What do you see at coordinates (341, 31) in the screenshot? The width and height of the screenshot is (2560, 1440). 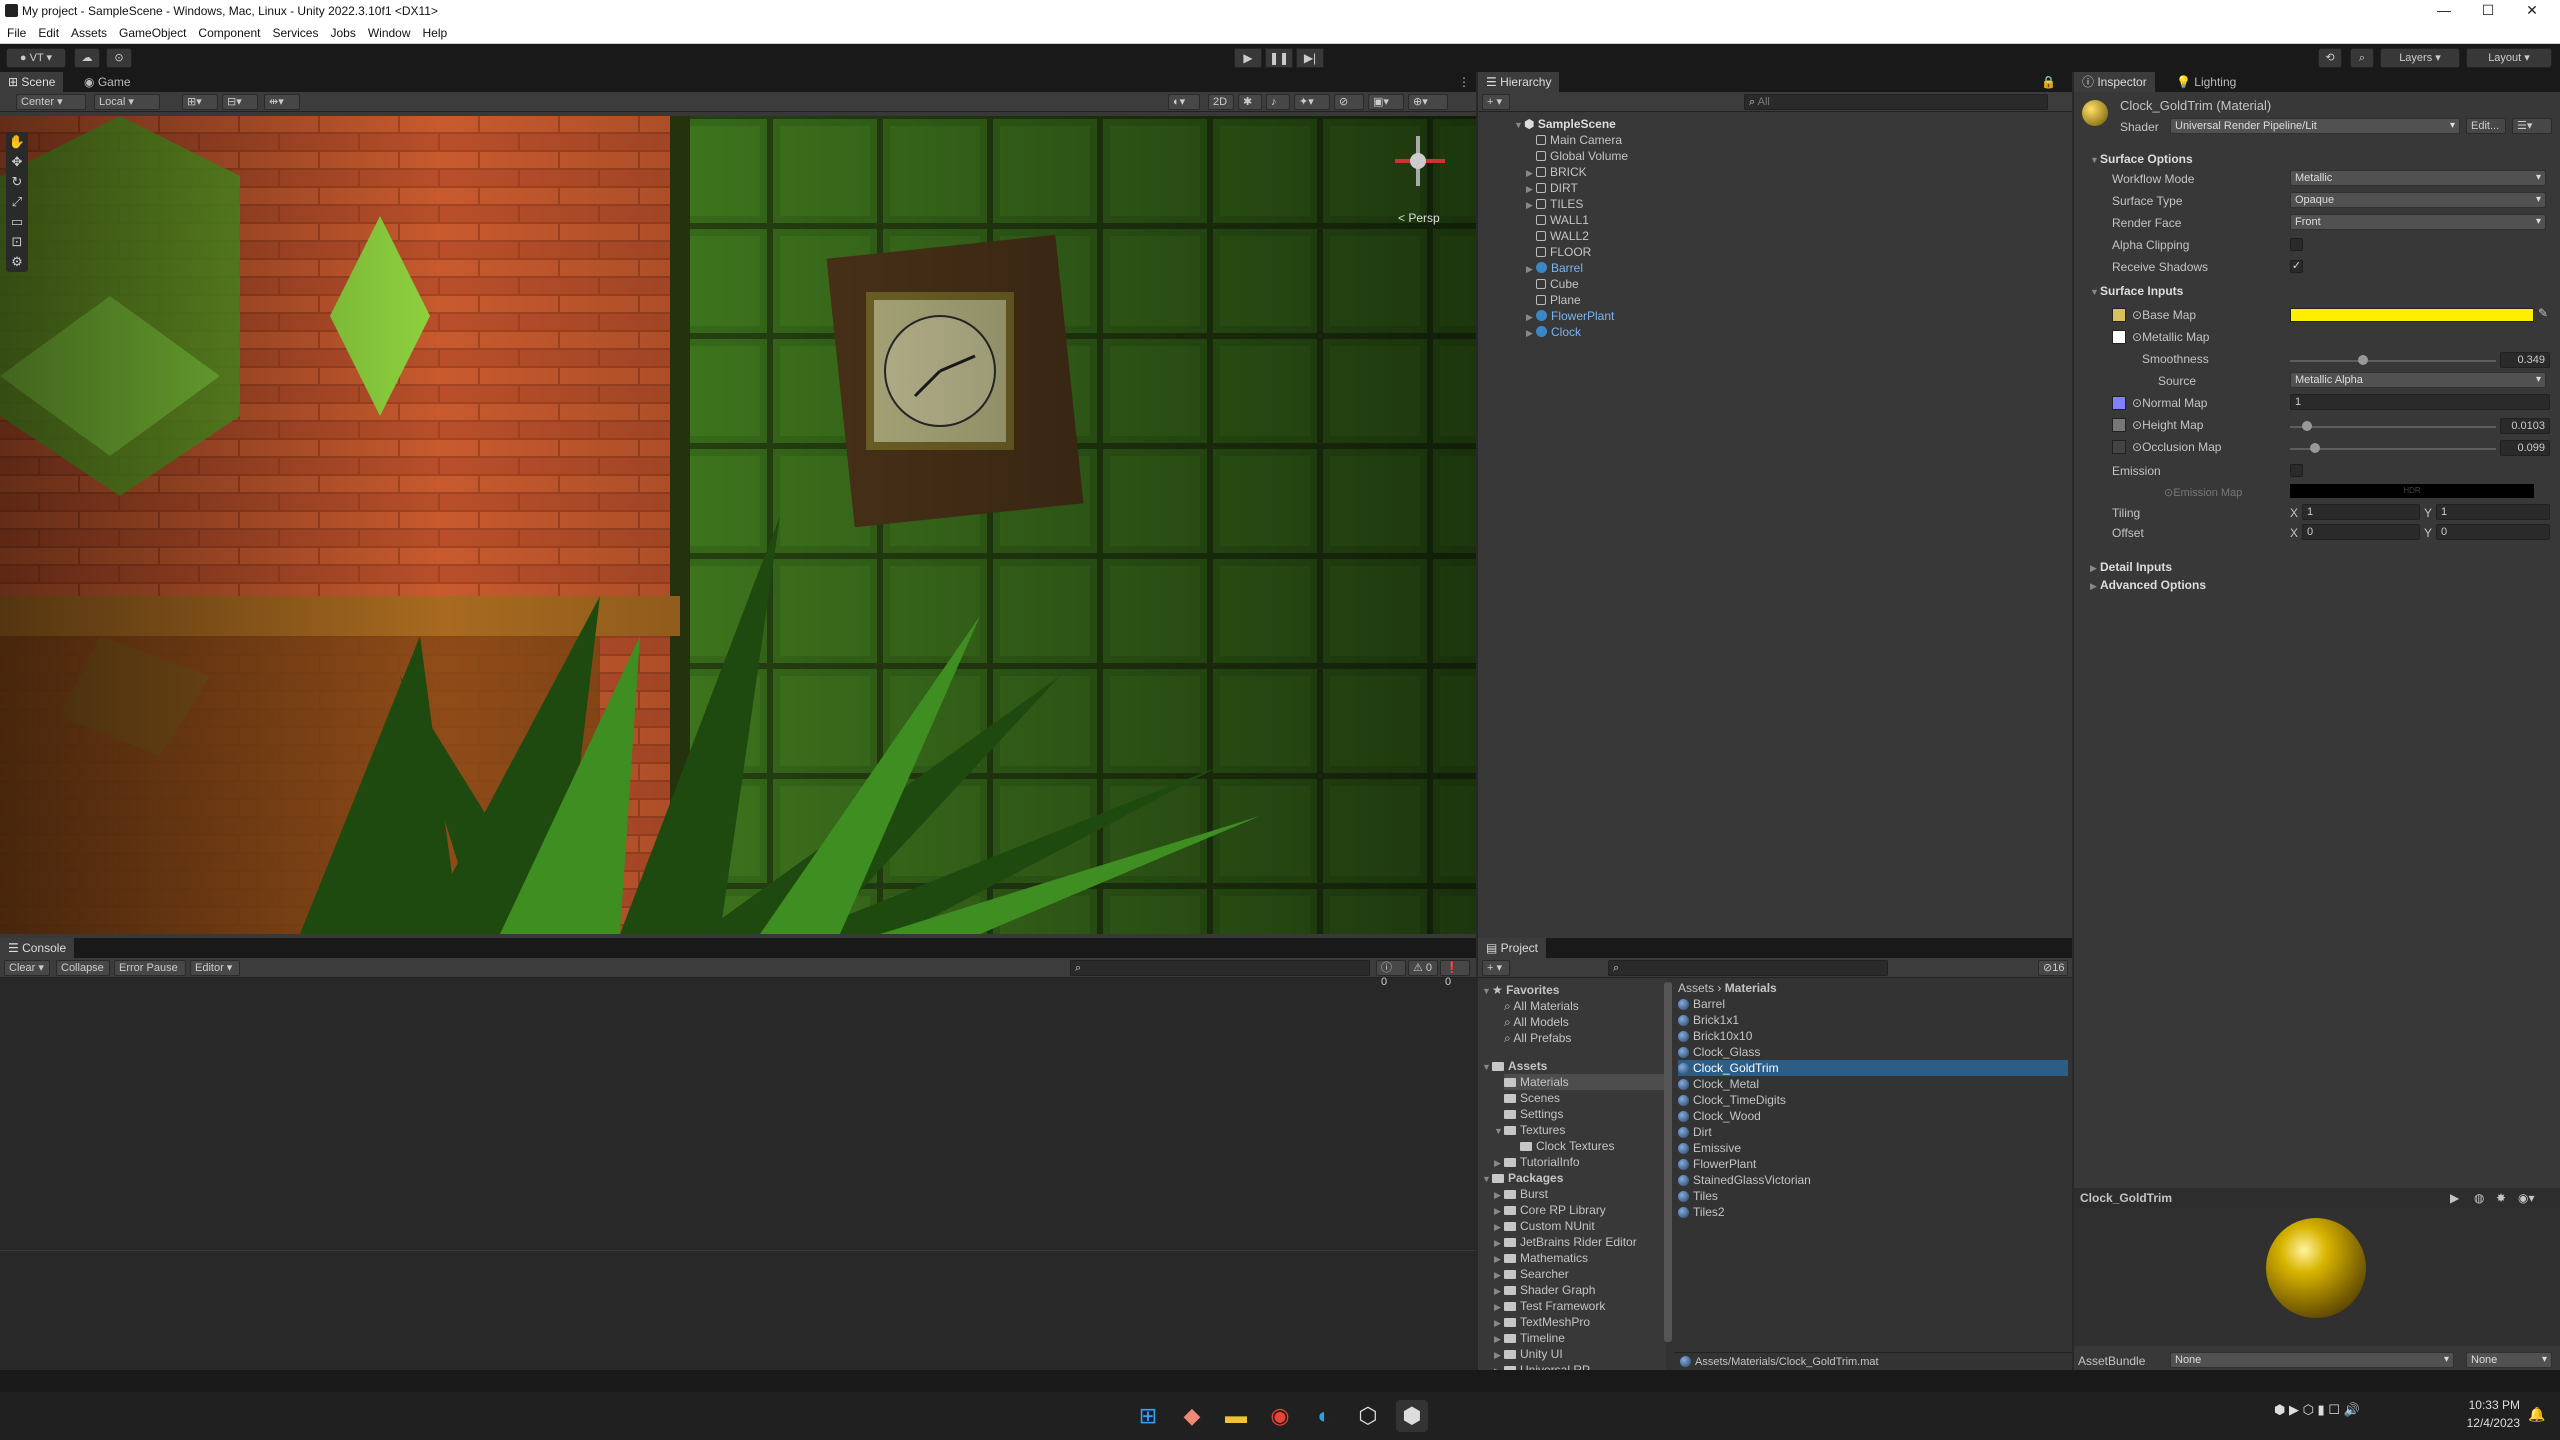 I see `menu-jobs: Jobs` at bounding box center [341, 31].